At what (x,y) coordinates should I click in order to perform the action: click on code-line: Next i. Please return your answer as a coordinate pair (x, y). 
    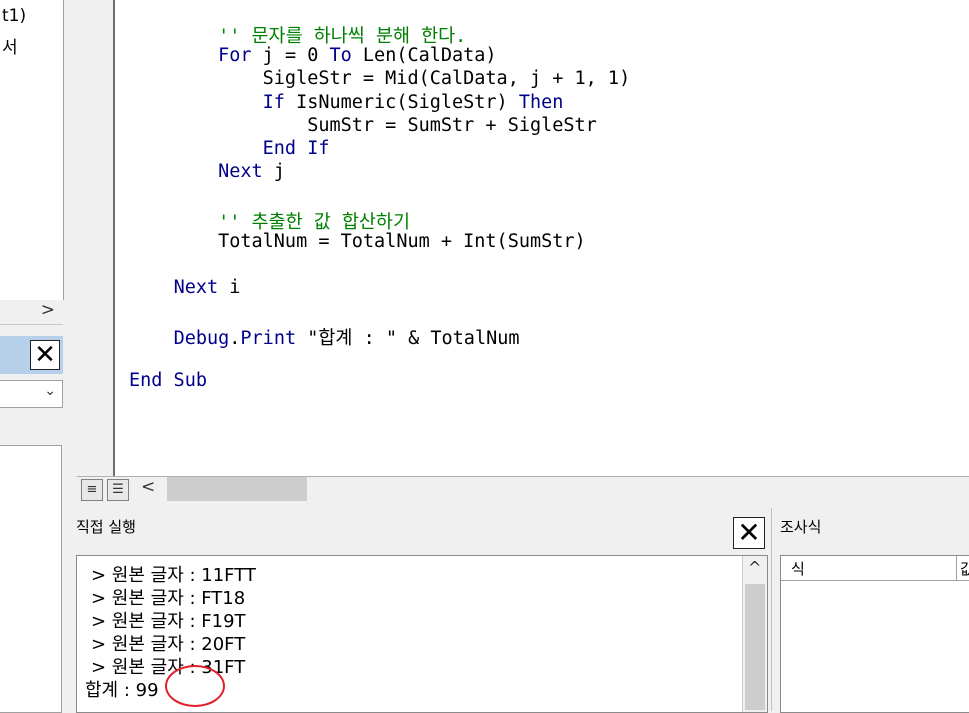
    Looking at the image, I should click on (185, 288).